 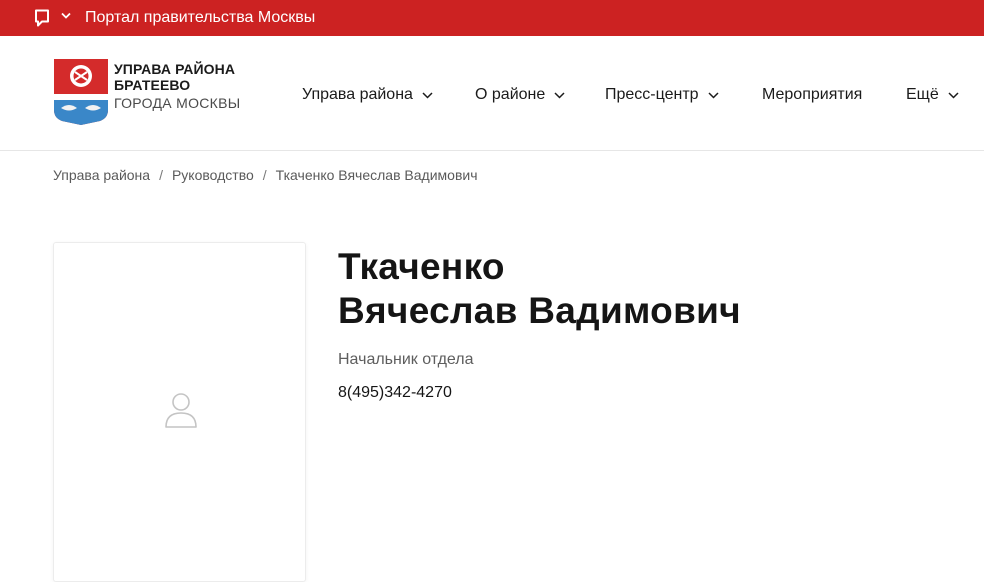 I want to click on person-phone: 8(495)342-4270, so click(x=395, y=393).